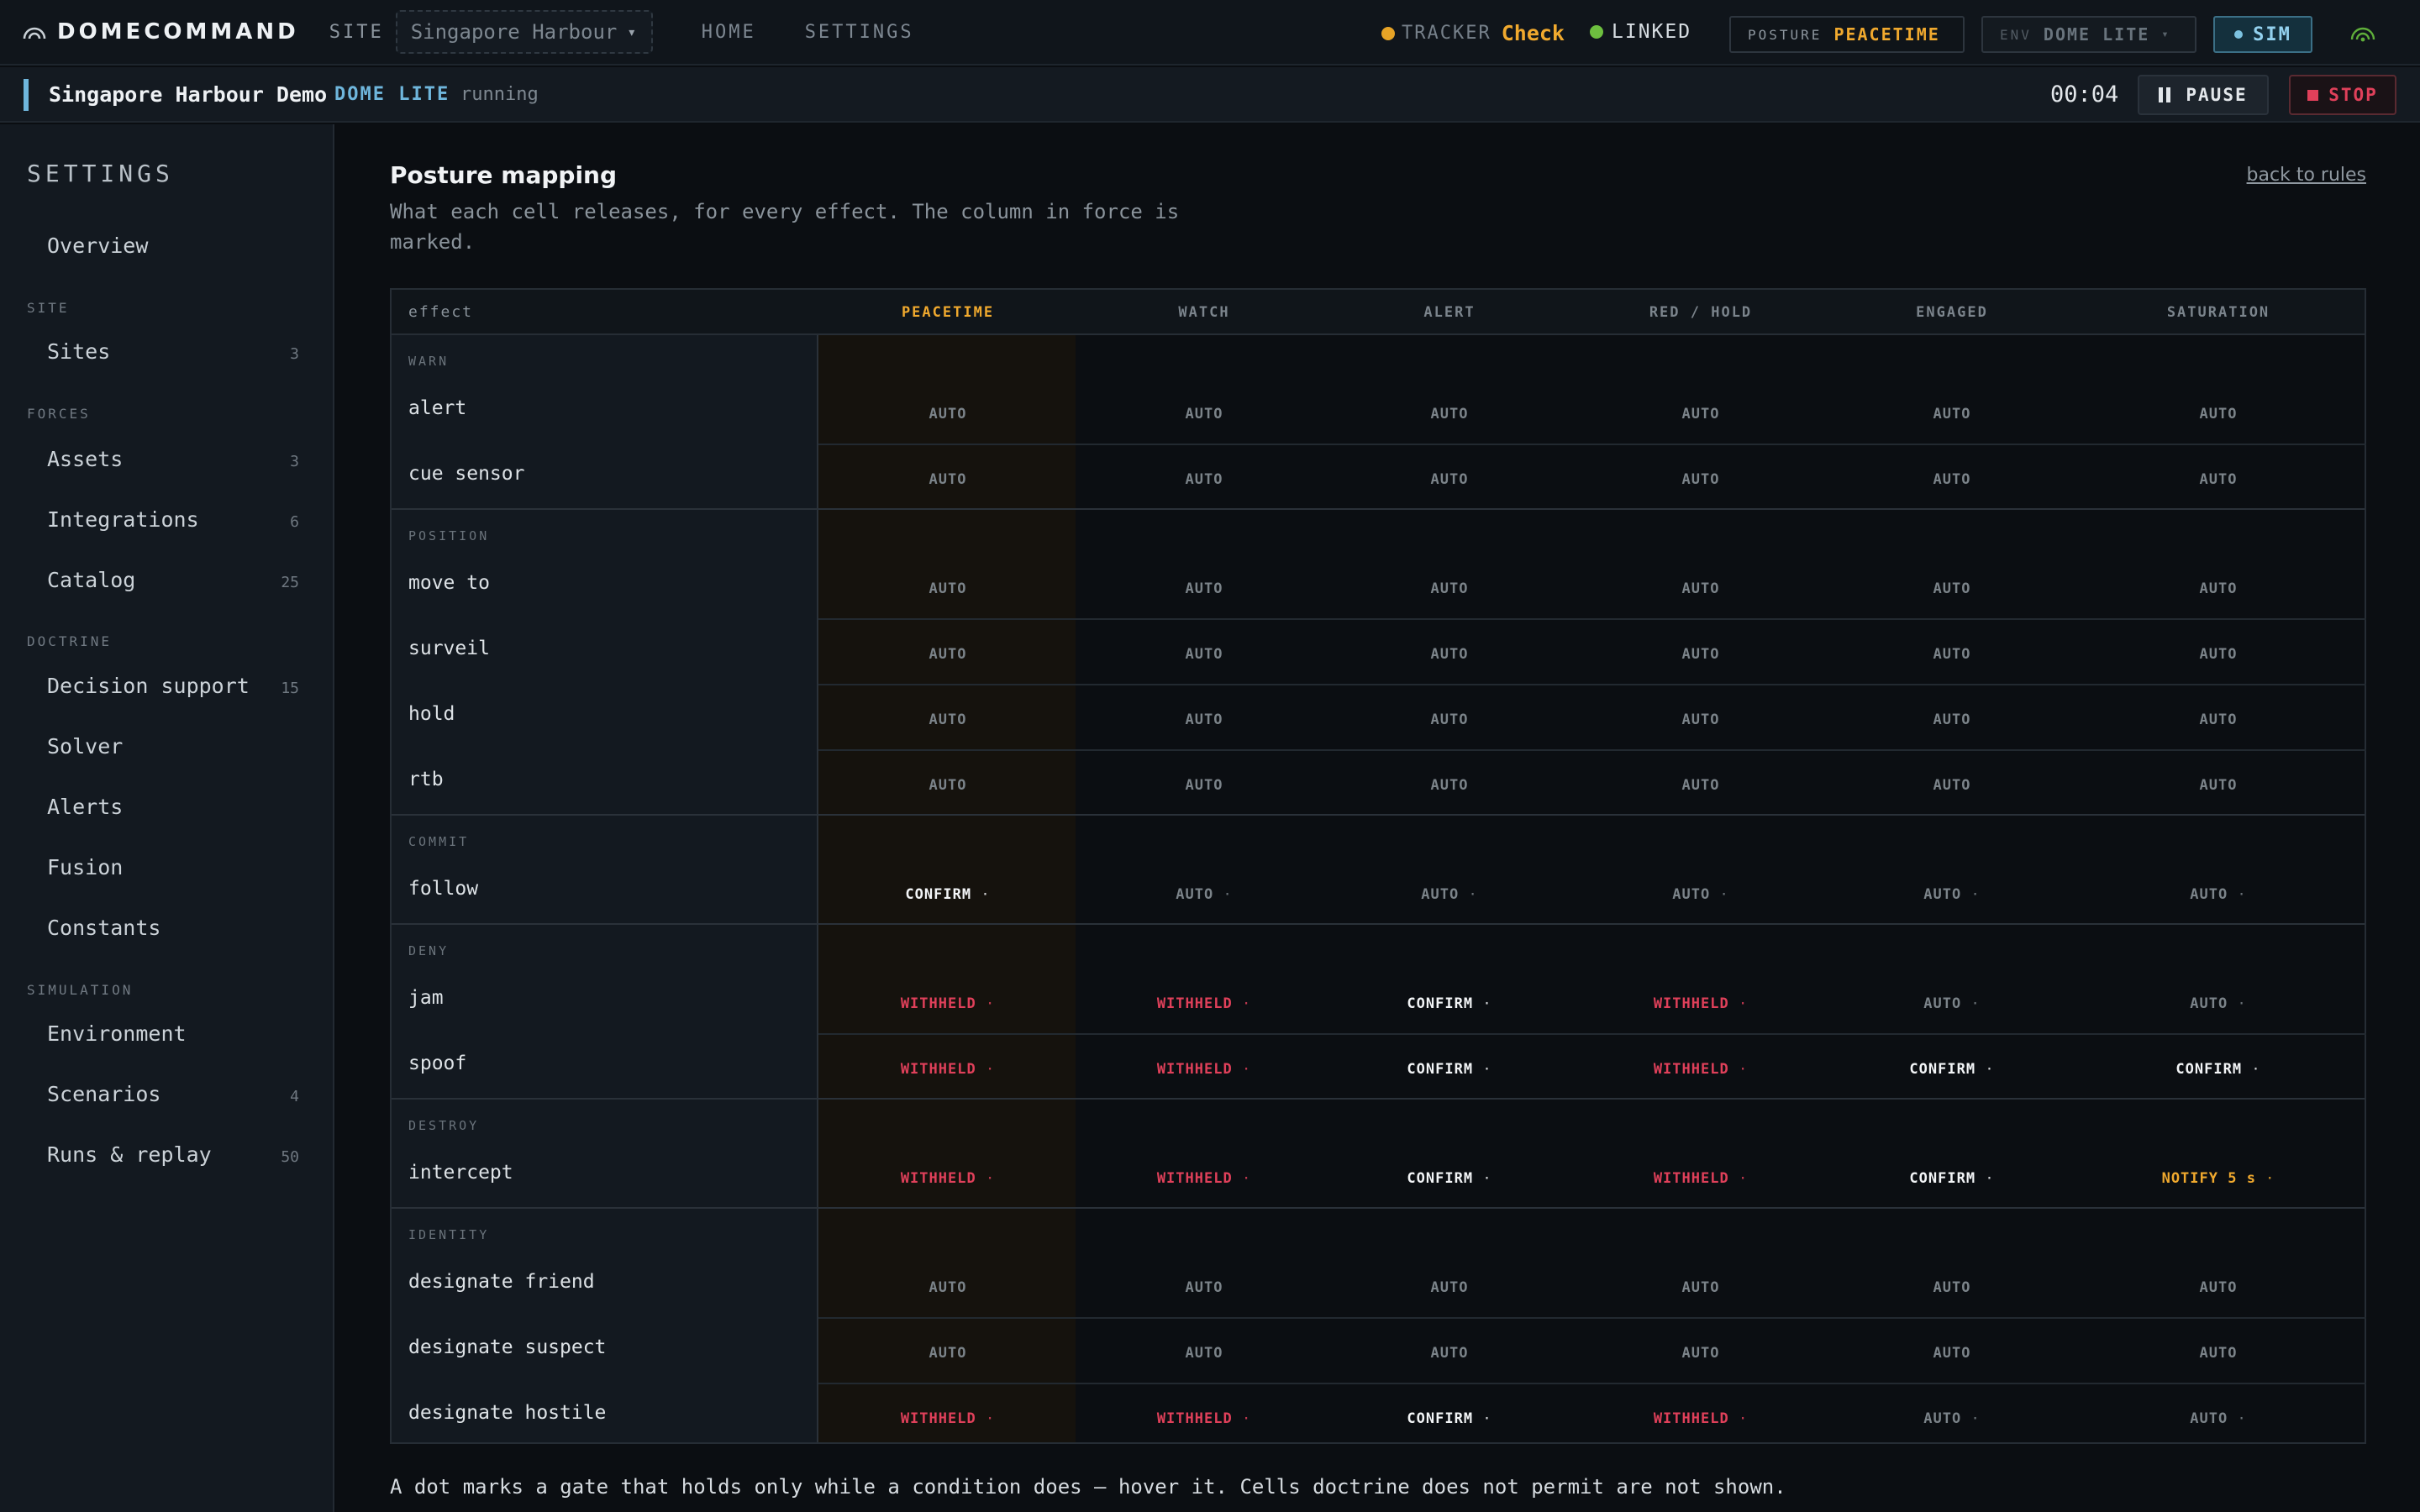  What do you see at coordinates (173, 686) in the screenshot?
I see `sidebar-item-decision-support: Decision support 15` at bounding box center [173, 686].